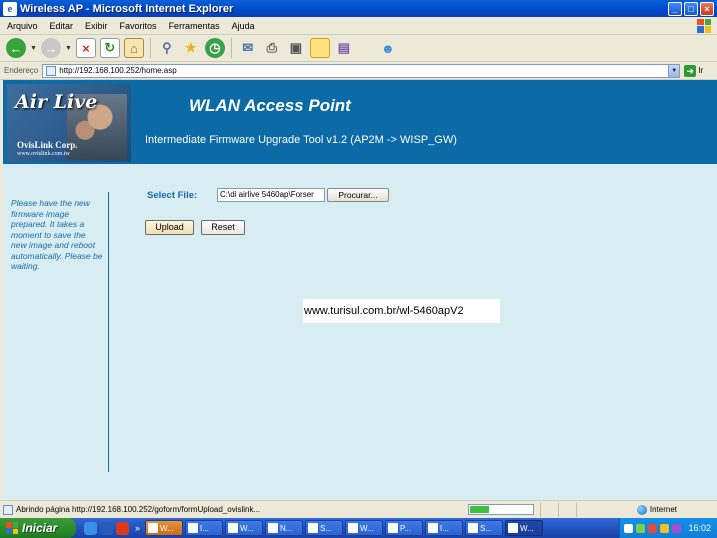 The image size is (717, 538). Describe the element at coordinates (704, 25) in the screenshot. I see `windows-logo-icon` at that location.